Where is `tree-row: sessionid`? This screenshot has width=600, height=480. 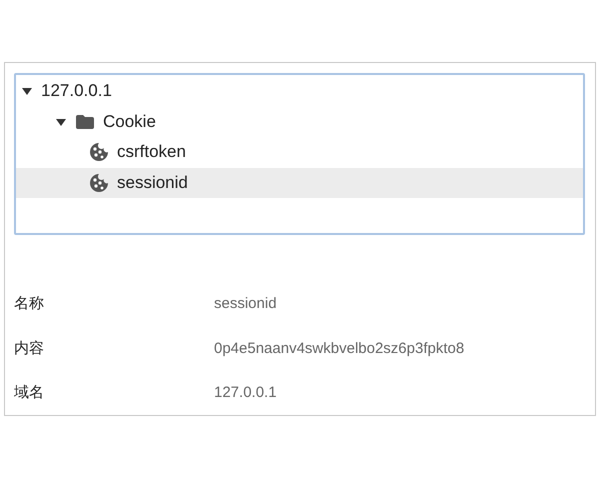
tree-row: sessionid is located at coordinates (299, 183).